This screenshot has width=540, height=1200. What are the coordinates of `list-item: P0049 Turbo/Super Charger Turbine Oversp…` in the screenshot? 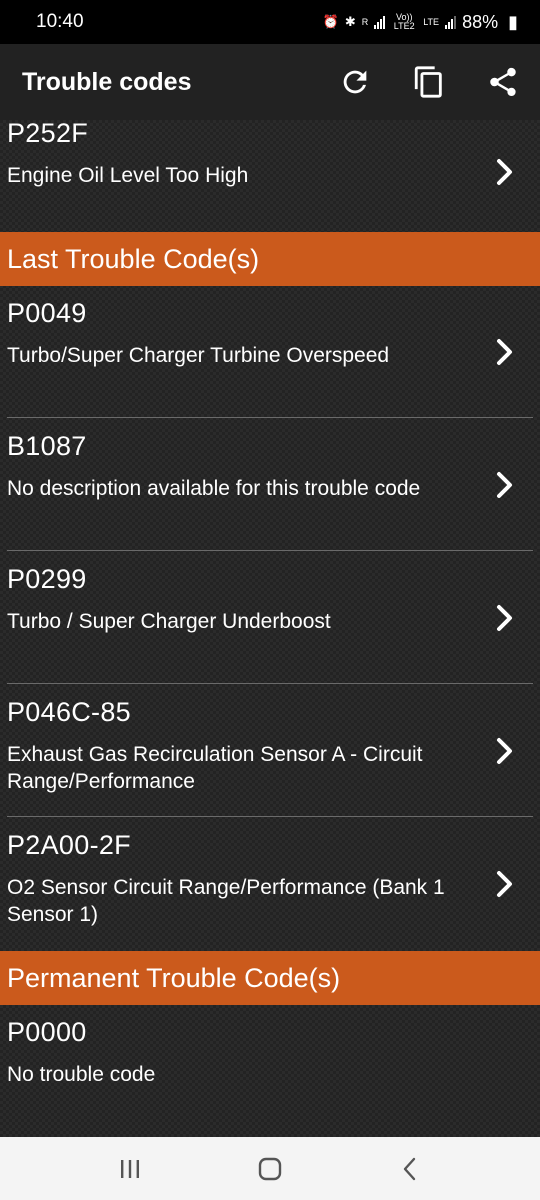 It's located at (270, 352).